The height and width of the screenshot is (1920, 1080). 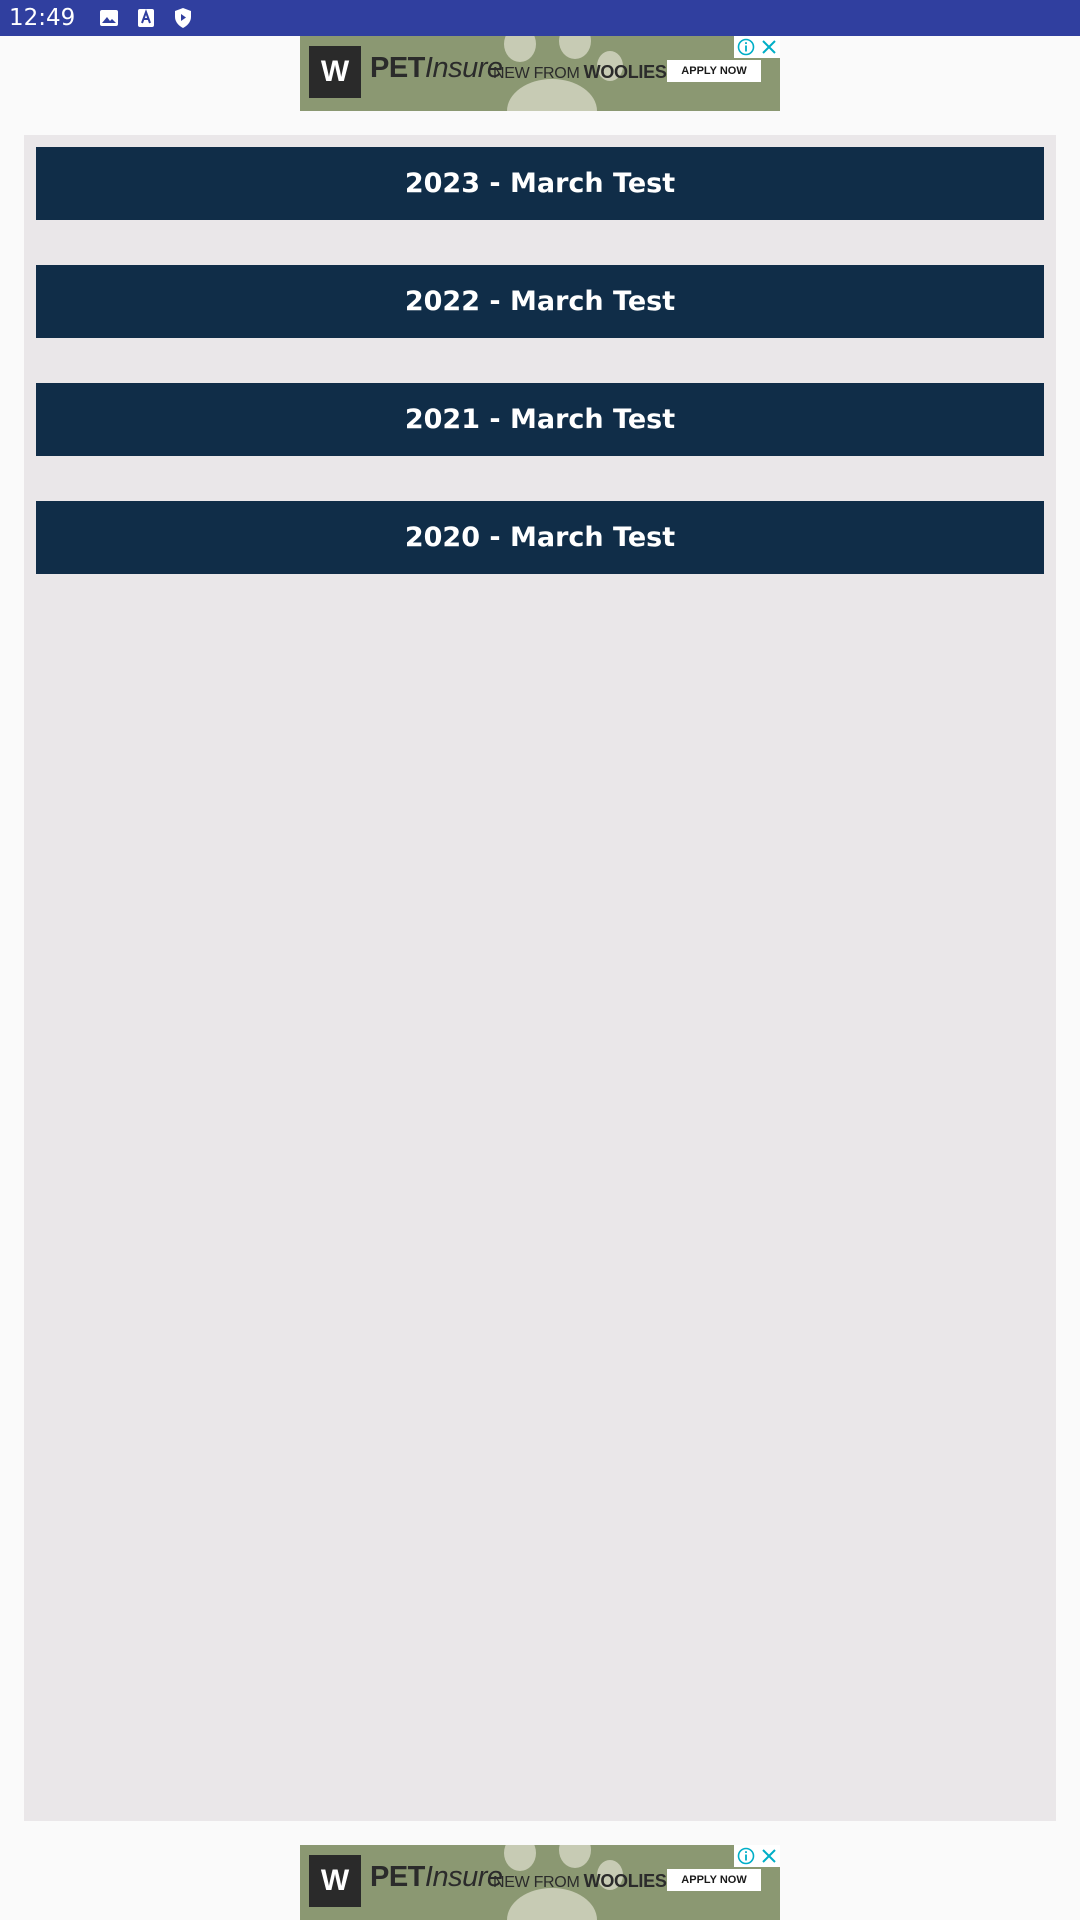 I want to click on image-icon, so click(x=109, y=18).